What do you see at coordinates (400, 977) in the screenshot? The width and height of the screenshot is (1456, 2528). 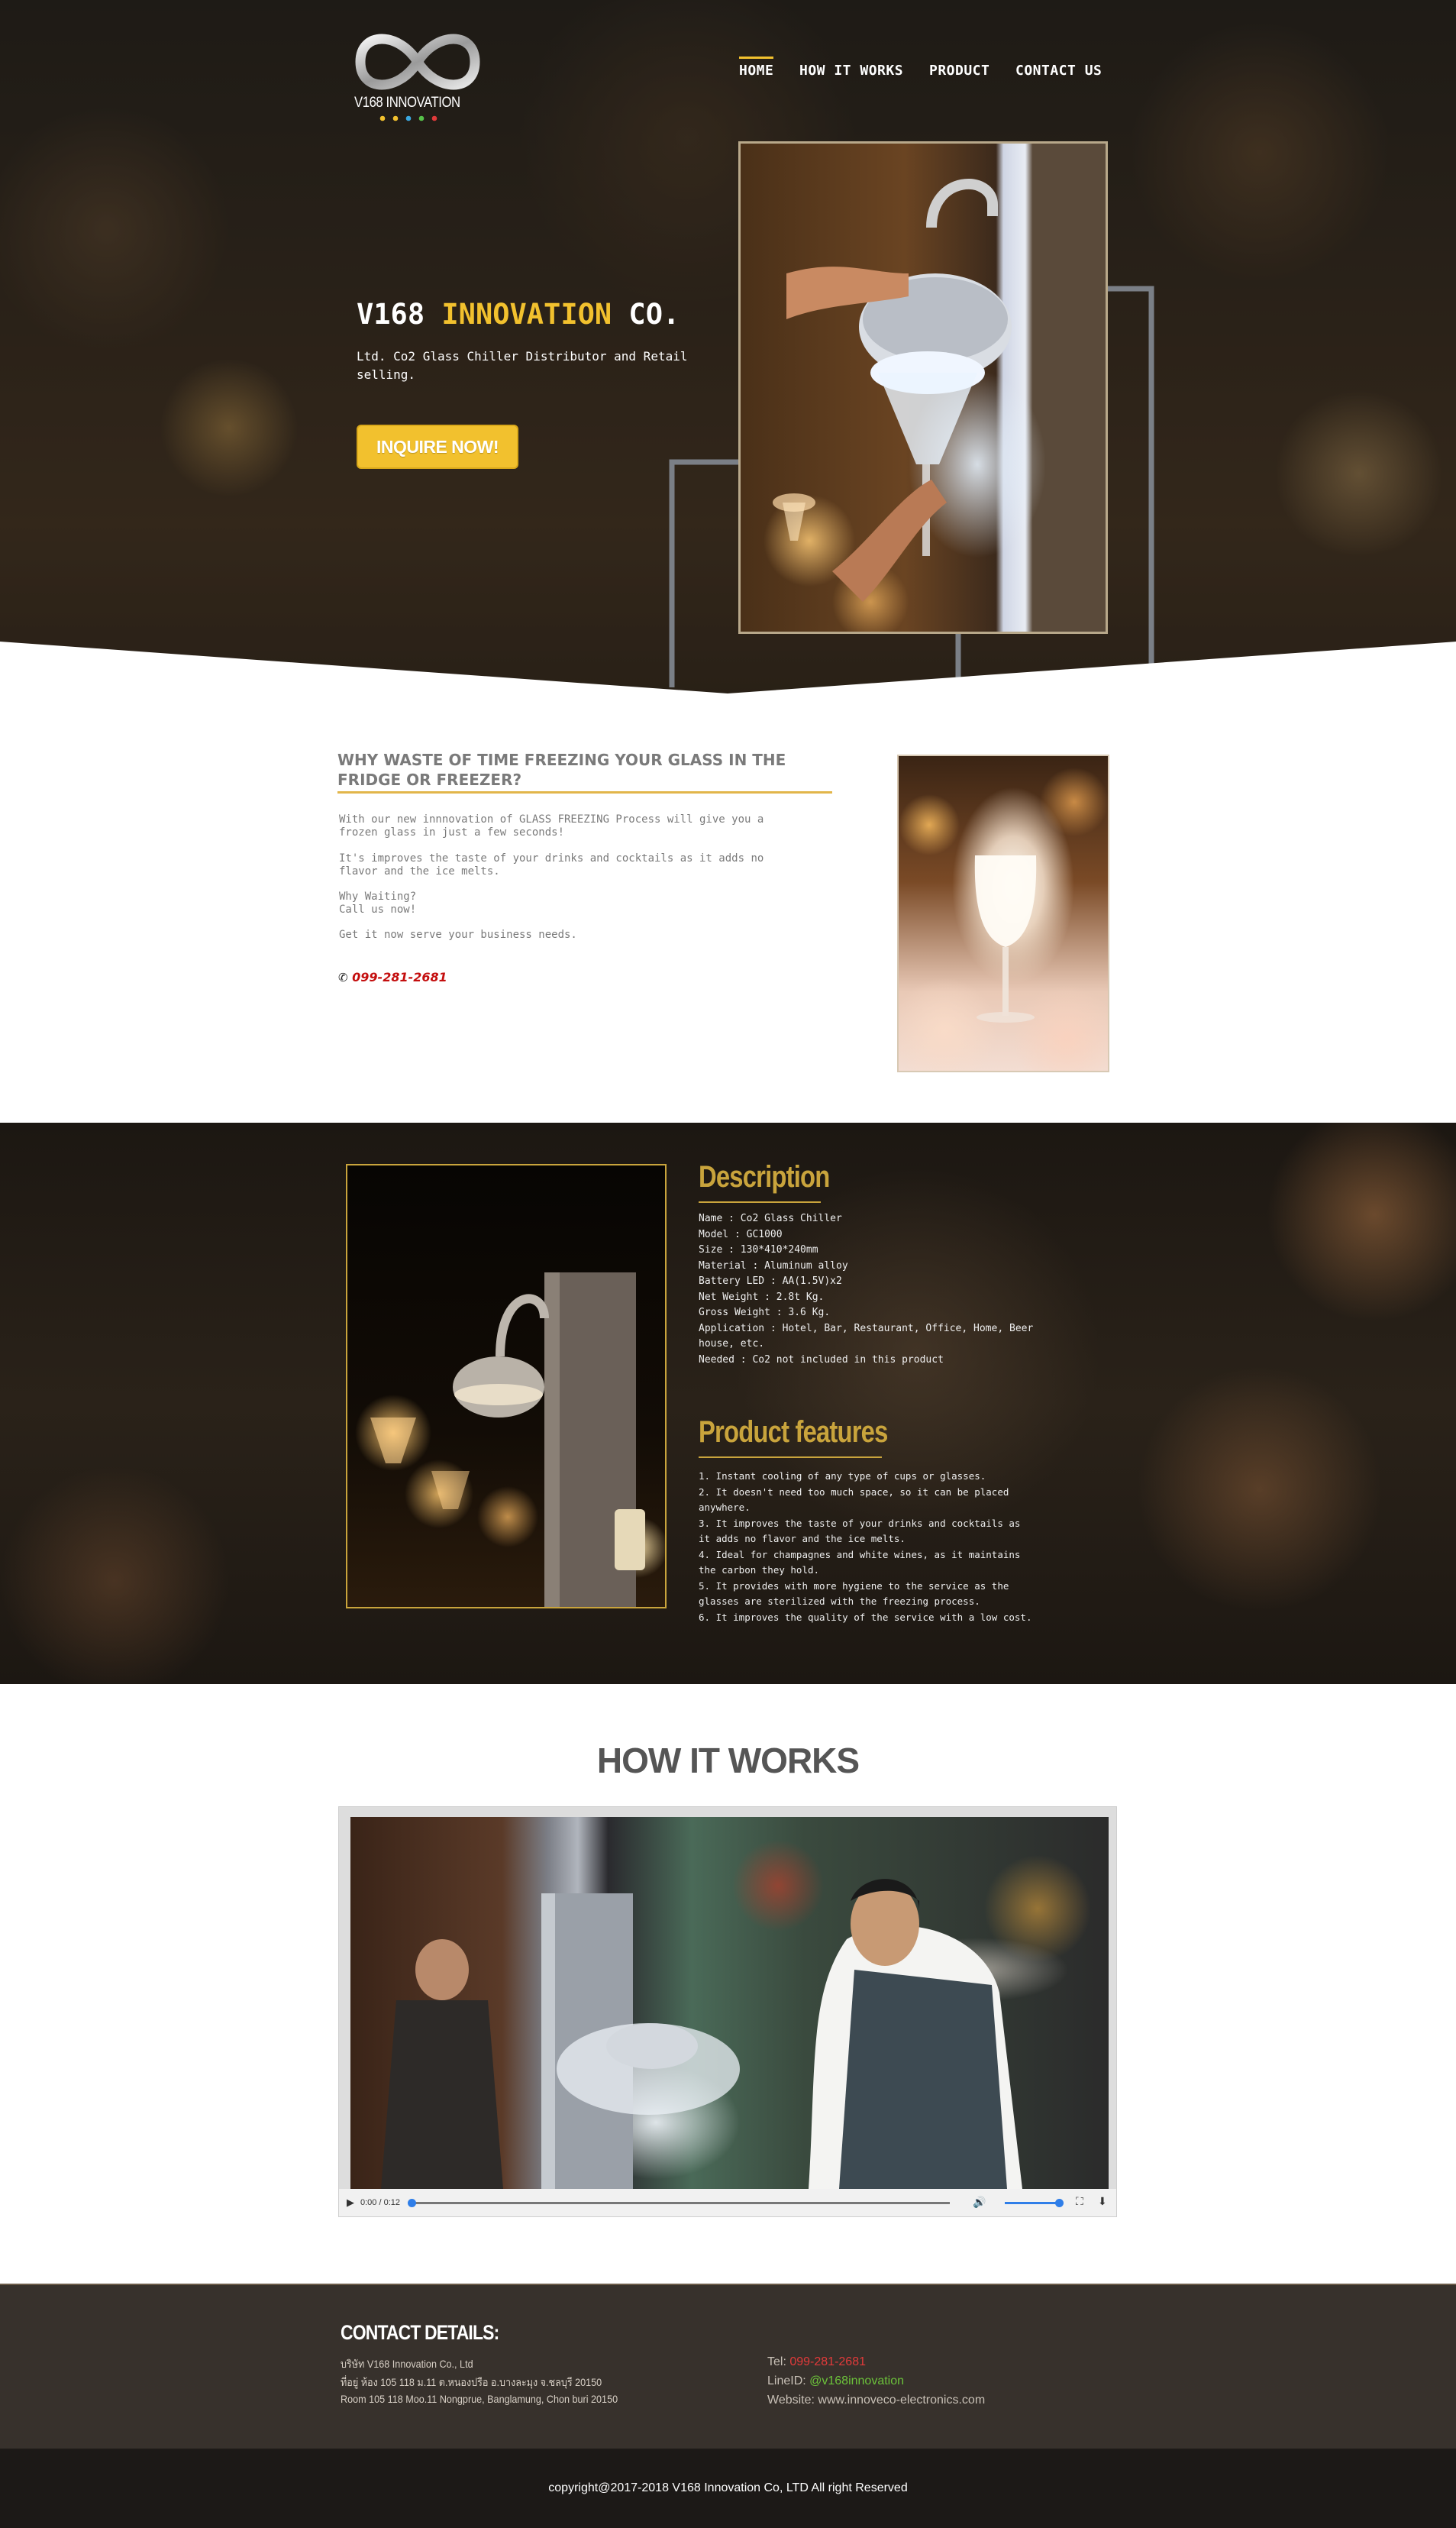 I see `intro-phone-number: 099-281-2681` at bounding box center [400, 977].